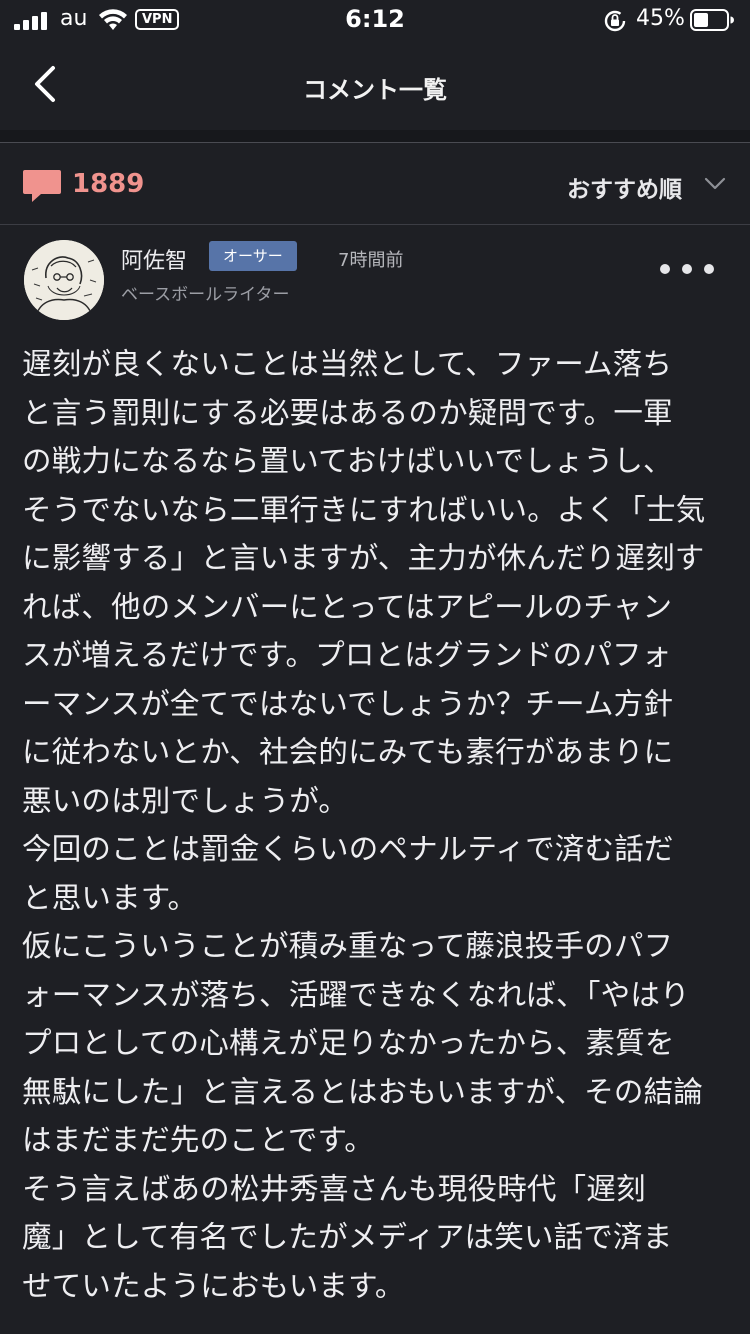  Describe the element at coordinates (363, 1091) in the screenshot. I see `comment-line: 無駄にした」と言えるとはおもいますが、その結論` at that location.